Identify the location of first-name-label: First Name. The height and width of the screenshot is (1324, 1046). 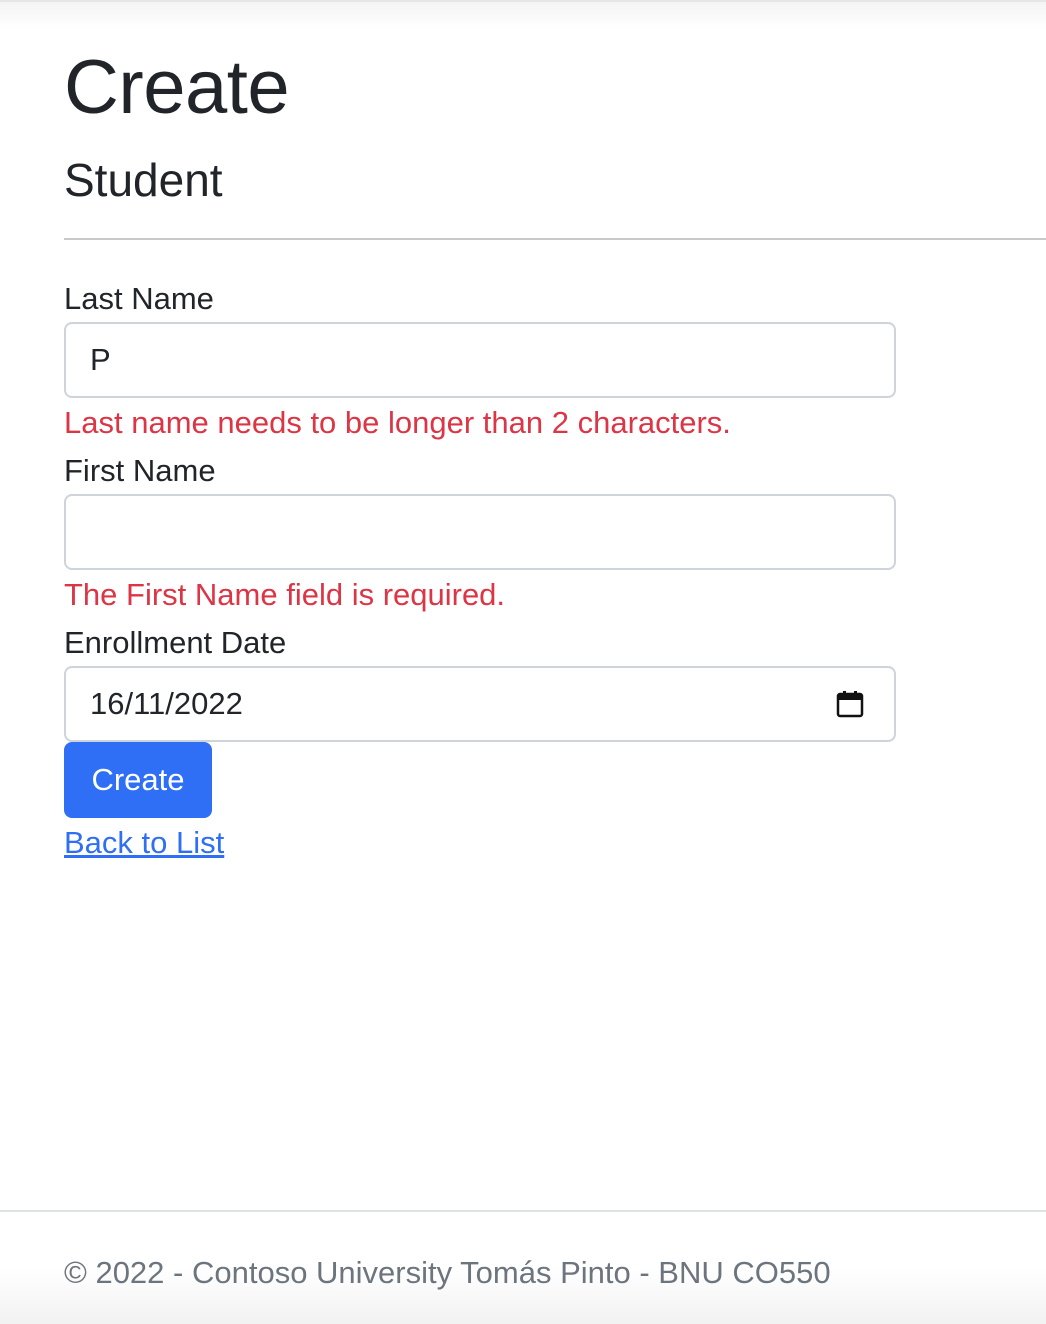
(140, 470).